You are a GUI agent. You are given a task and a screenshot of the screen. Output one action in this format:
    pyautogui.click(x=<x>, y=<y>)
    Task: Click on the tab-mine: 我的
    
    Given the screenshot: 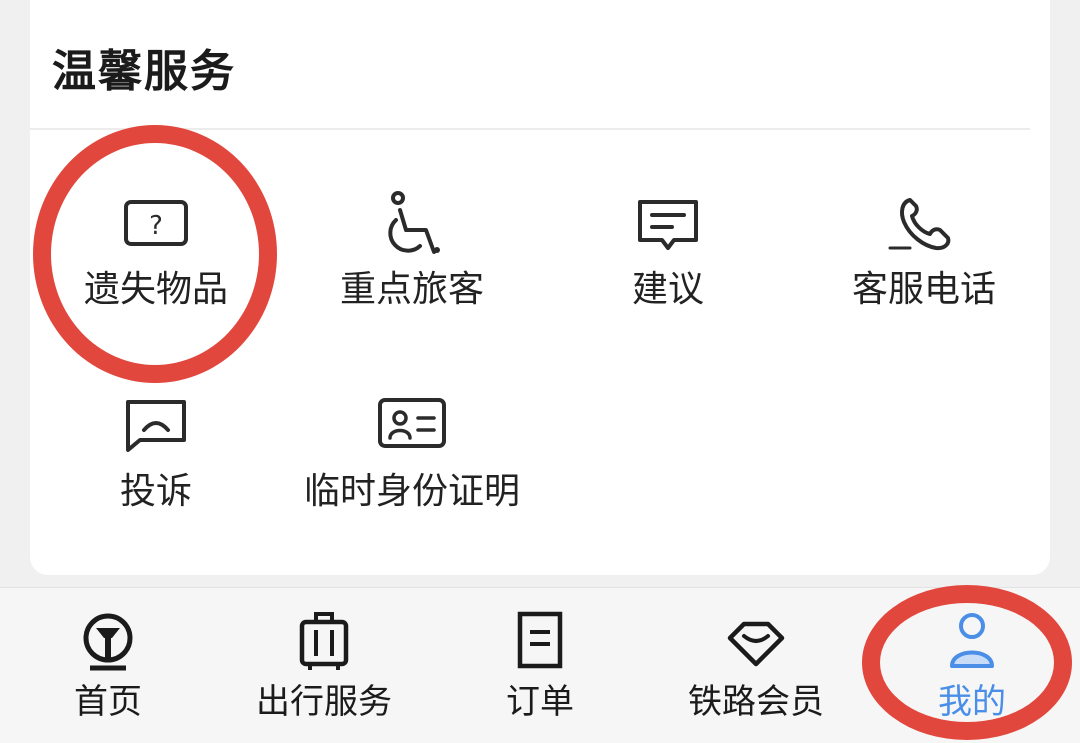 What is the action you would take?
    pyautogui.click(x=972, y=665)
    